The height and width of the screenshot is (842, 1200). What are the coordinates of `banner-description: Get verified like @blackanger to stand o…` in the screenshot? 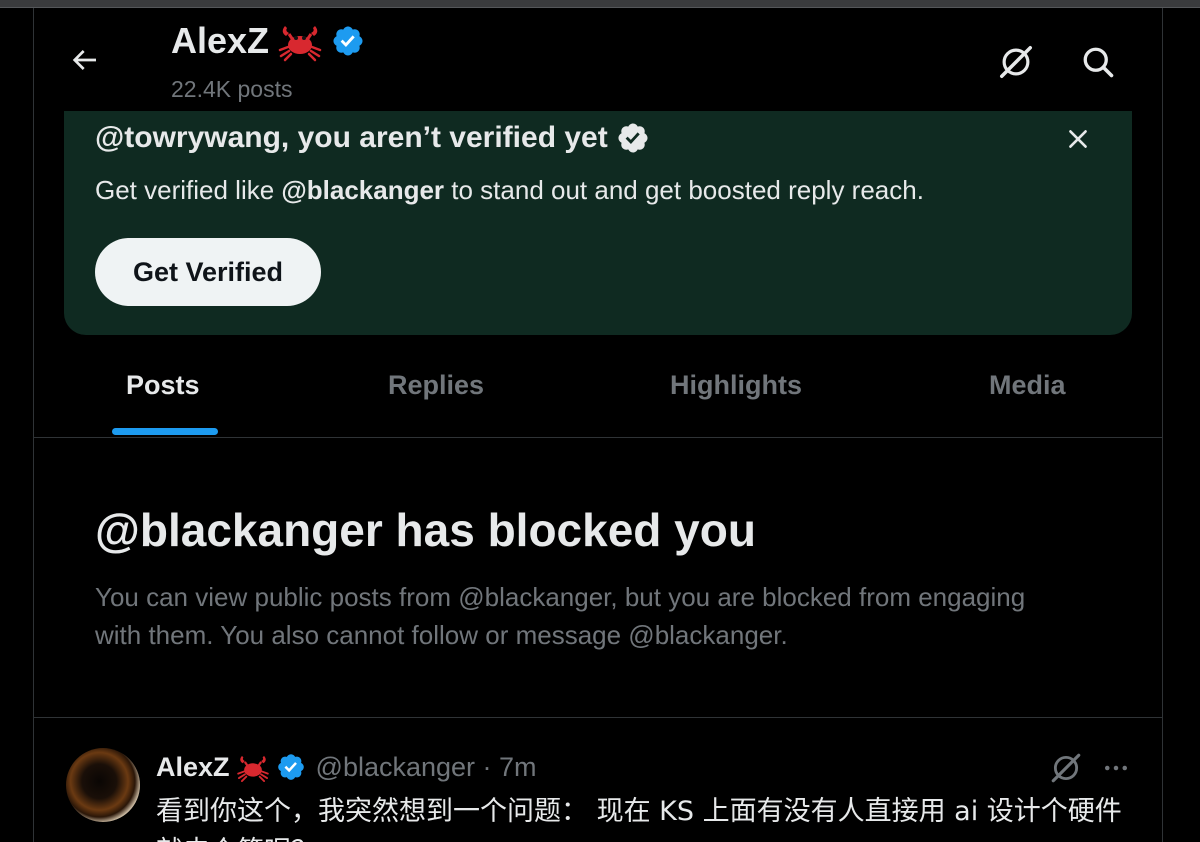 It's located at (509, 190).